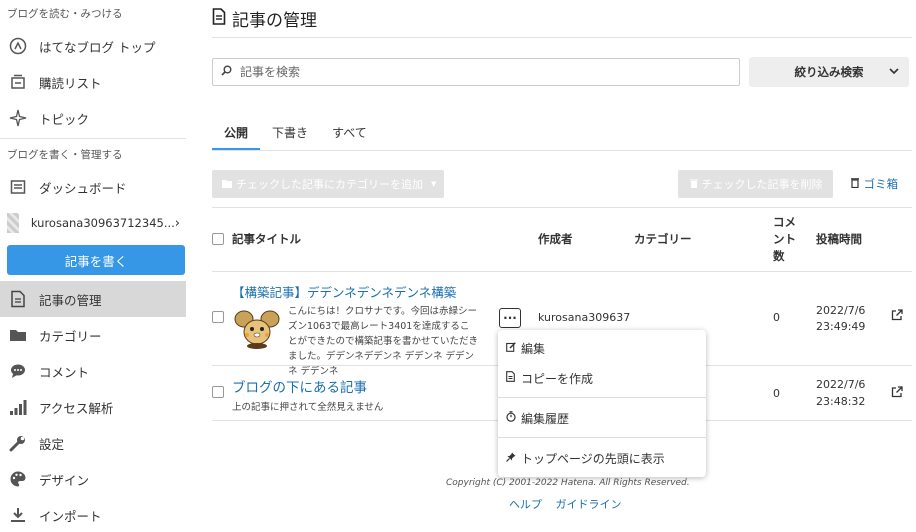 This screenshot has width=916, height=532. Describe the element at coordinates (841, 401) in the screenshot. I see `post-time: 23:48:32` at that location.